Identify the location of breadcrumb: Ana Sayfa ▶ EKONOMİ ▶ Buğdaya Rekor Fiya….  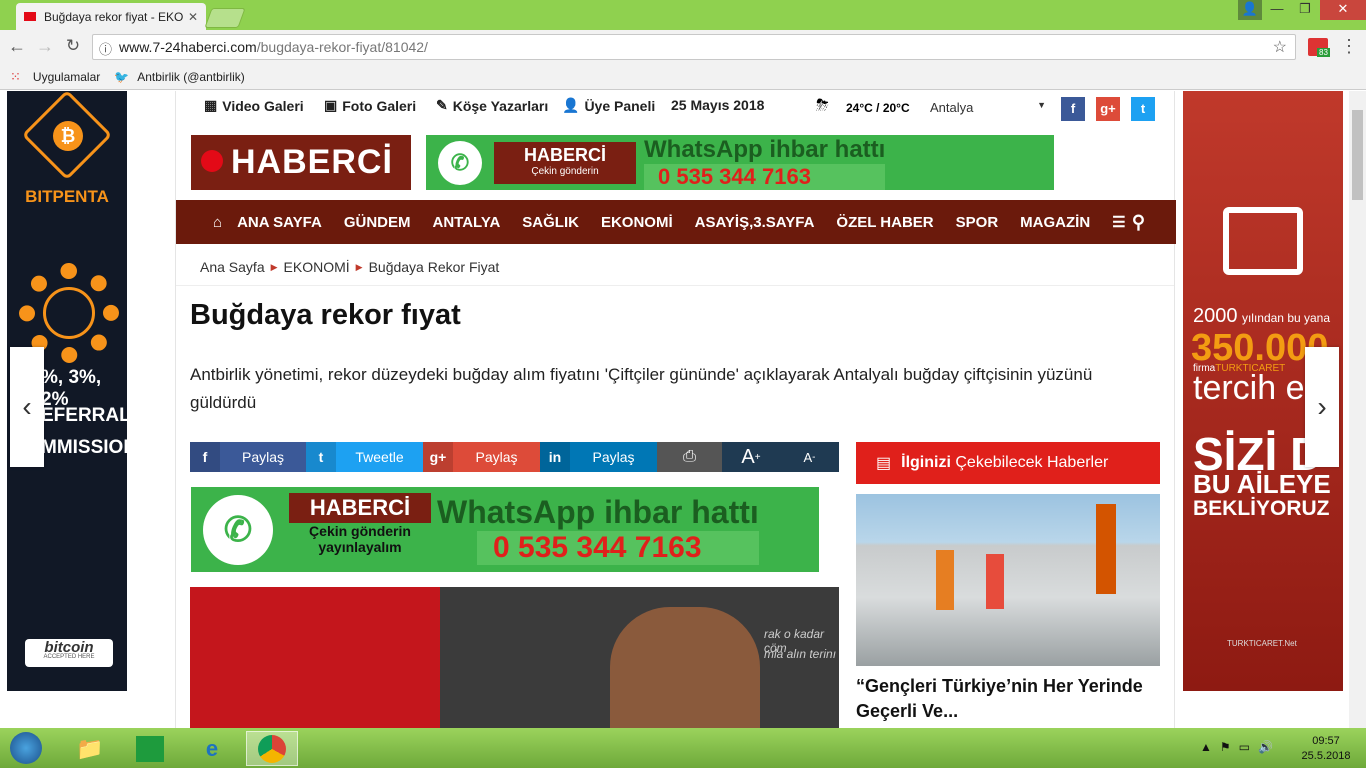
(349, 267).